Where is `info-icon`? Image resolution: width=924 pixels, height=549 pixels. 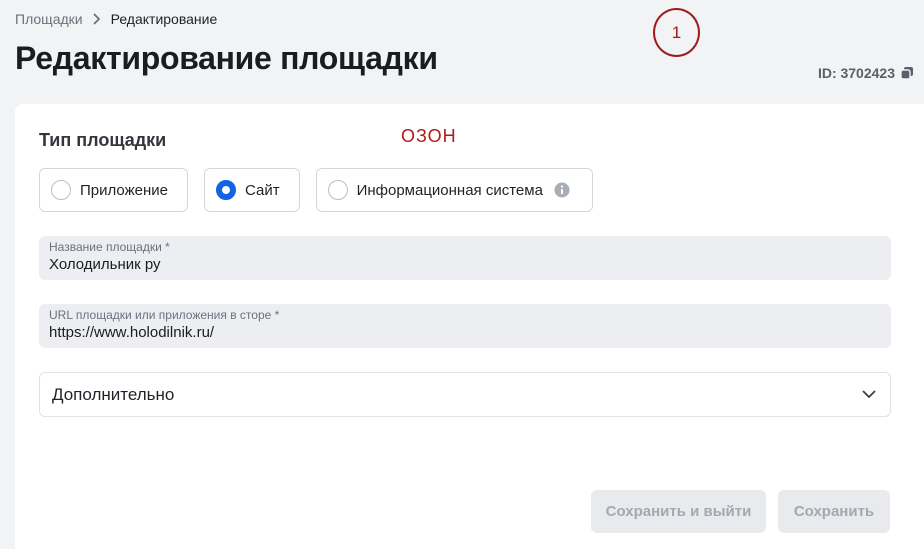 info-icon is located at coordinates (562, 190).